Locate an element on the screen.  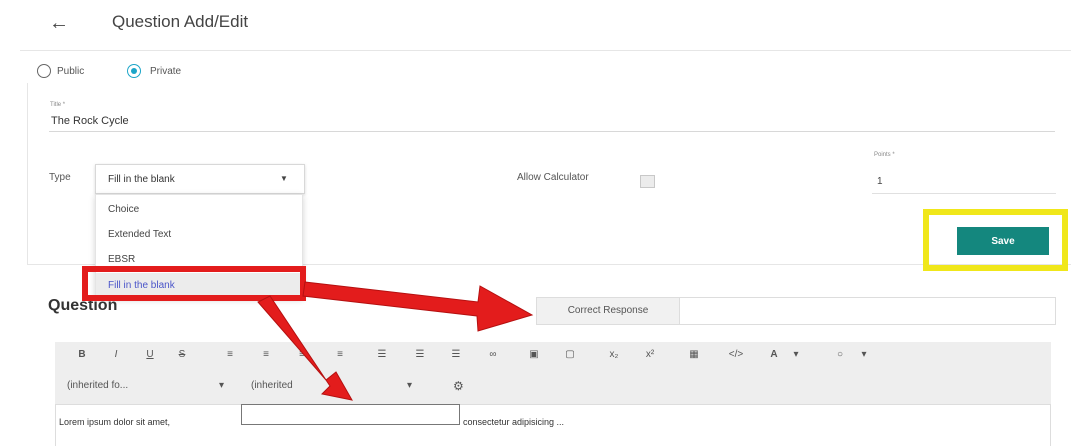
annotation-arrows is located at coordinates (395, 341).